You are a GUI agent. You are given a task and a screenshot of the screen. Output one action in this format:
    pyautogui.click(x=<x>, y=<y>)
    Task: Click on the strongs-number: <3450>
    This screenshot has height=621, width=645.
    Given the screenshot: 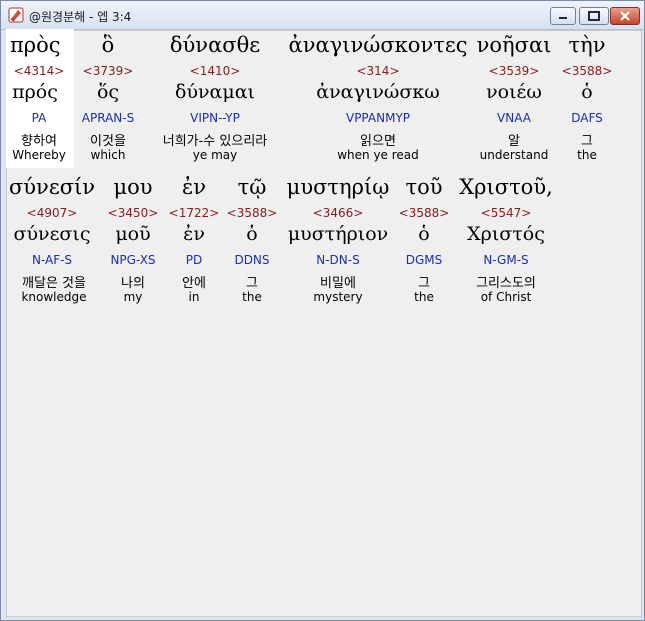 What is the action you would take?
    pyautogui.click(x=133, y=213)
    